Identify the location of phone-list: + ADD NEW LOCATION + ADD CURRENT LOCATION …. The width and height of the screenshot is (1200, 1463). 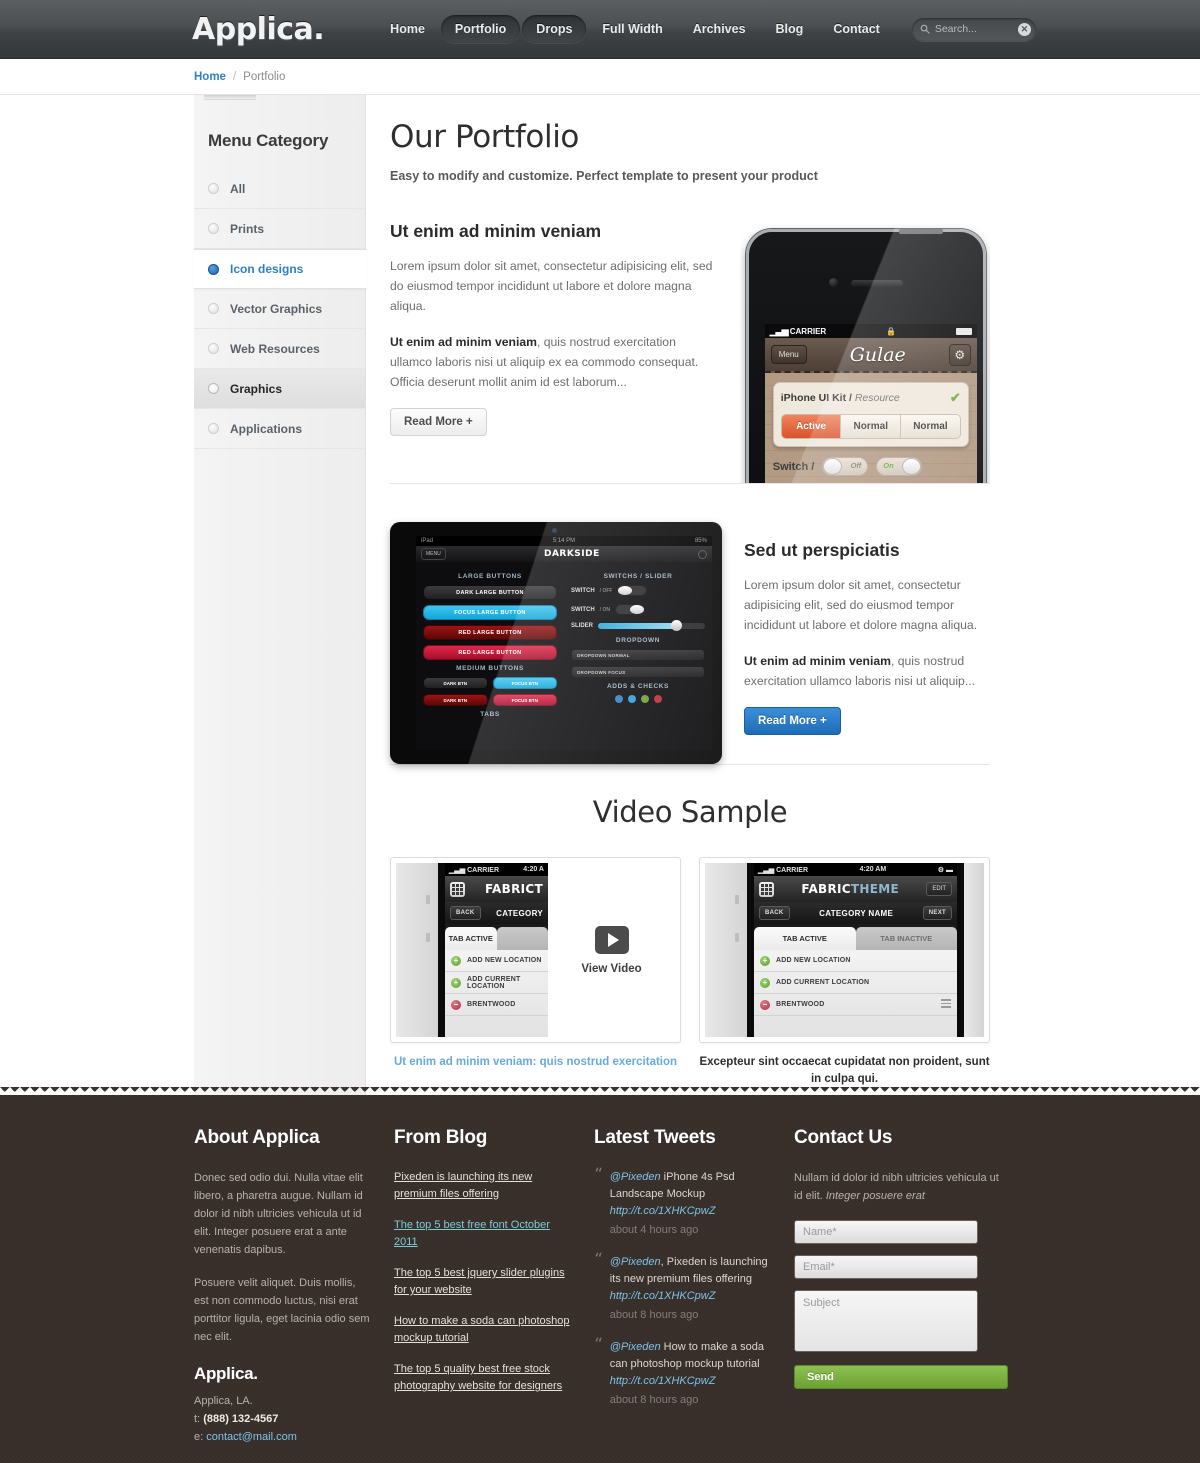
(855, 993).